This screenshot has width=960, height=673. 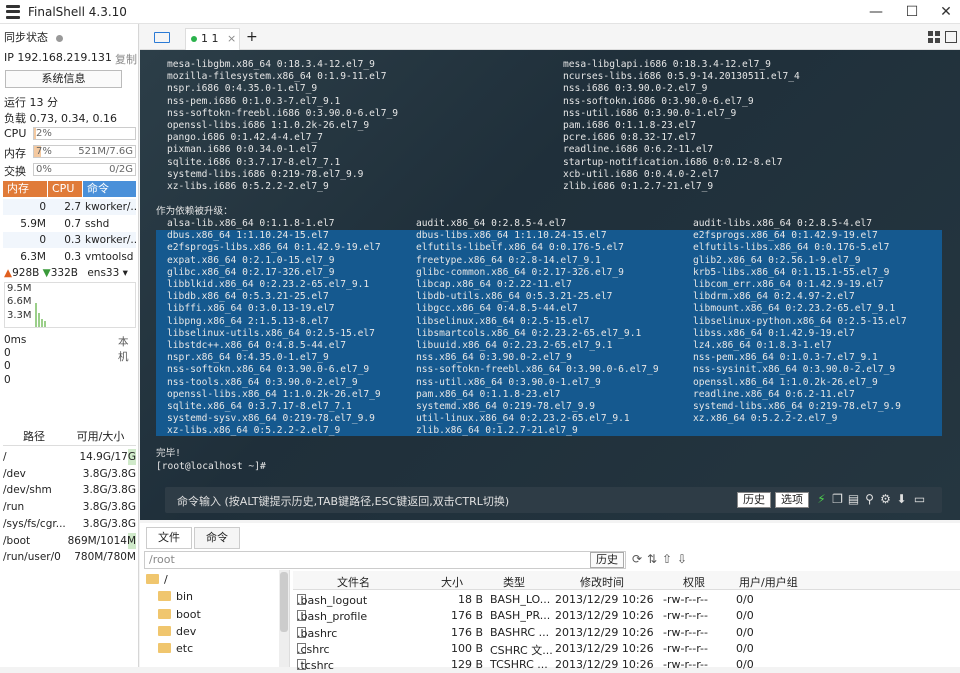 I want to click on process-mem: 5.9M, so click(x=33, y=223).